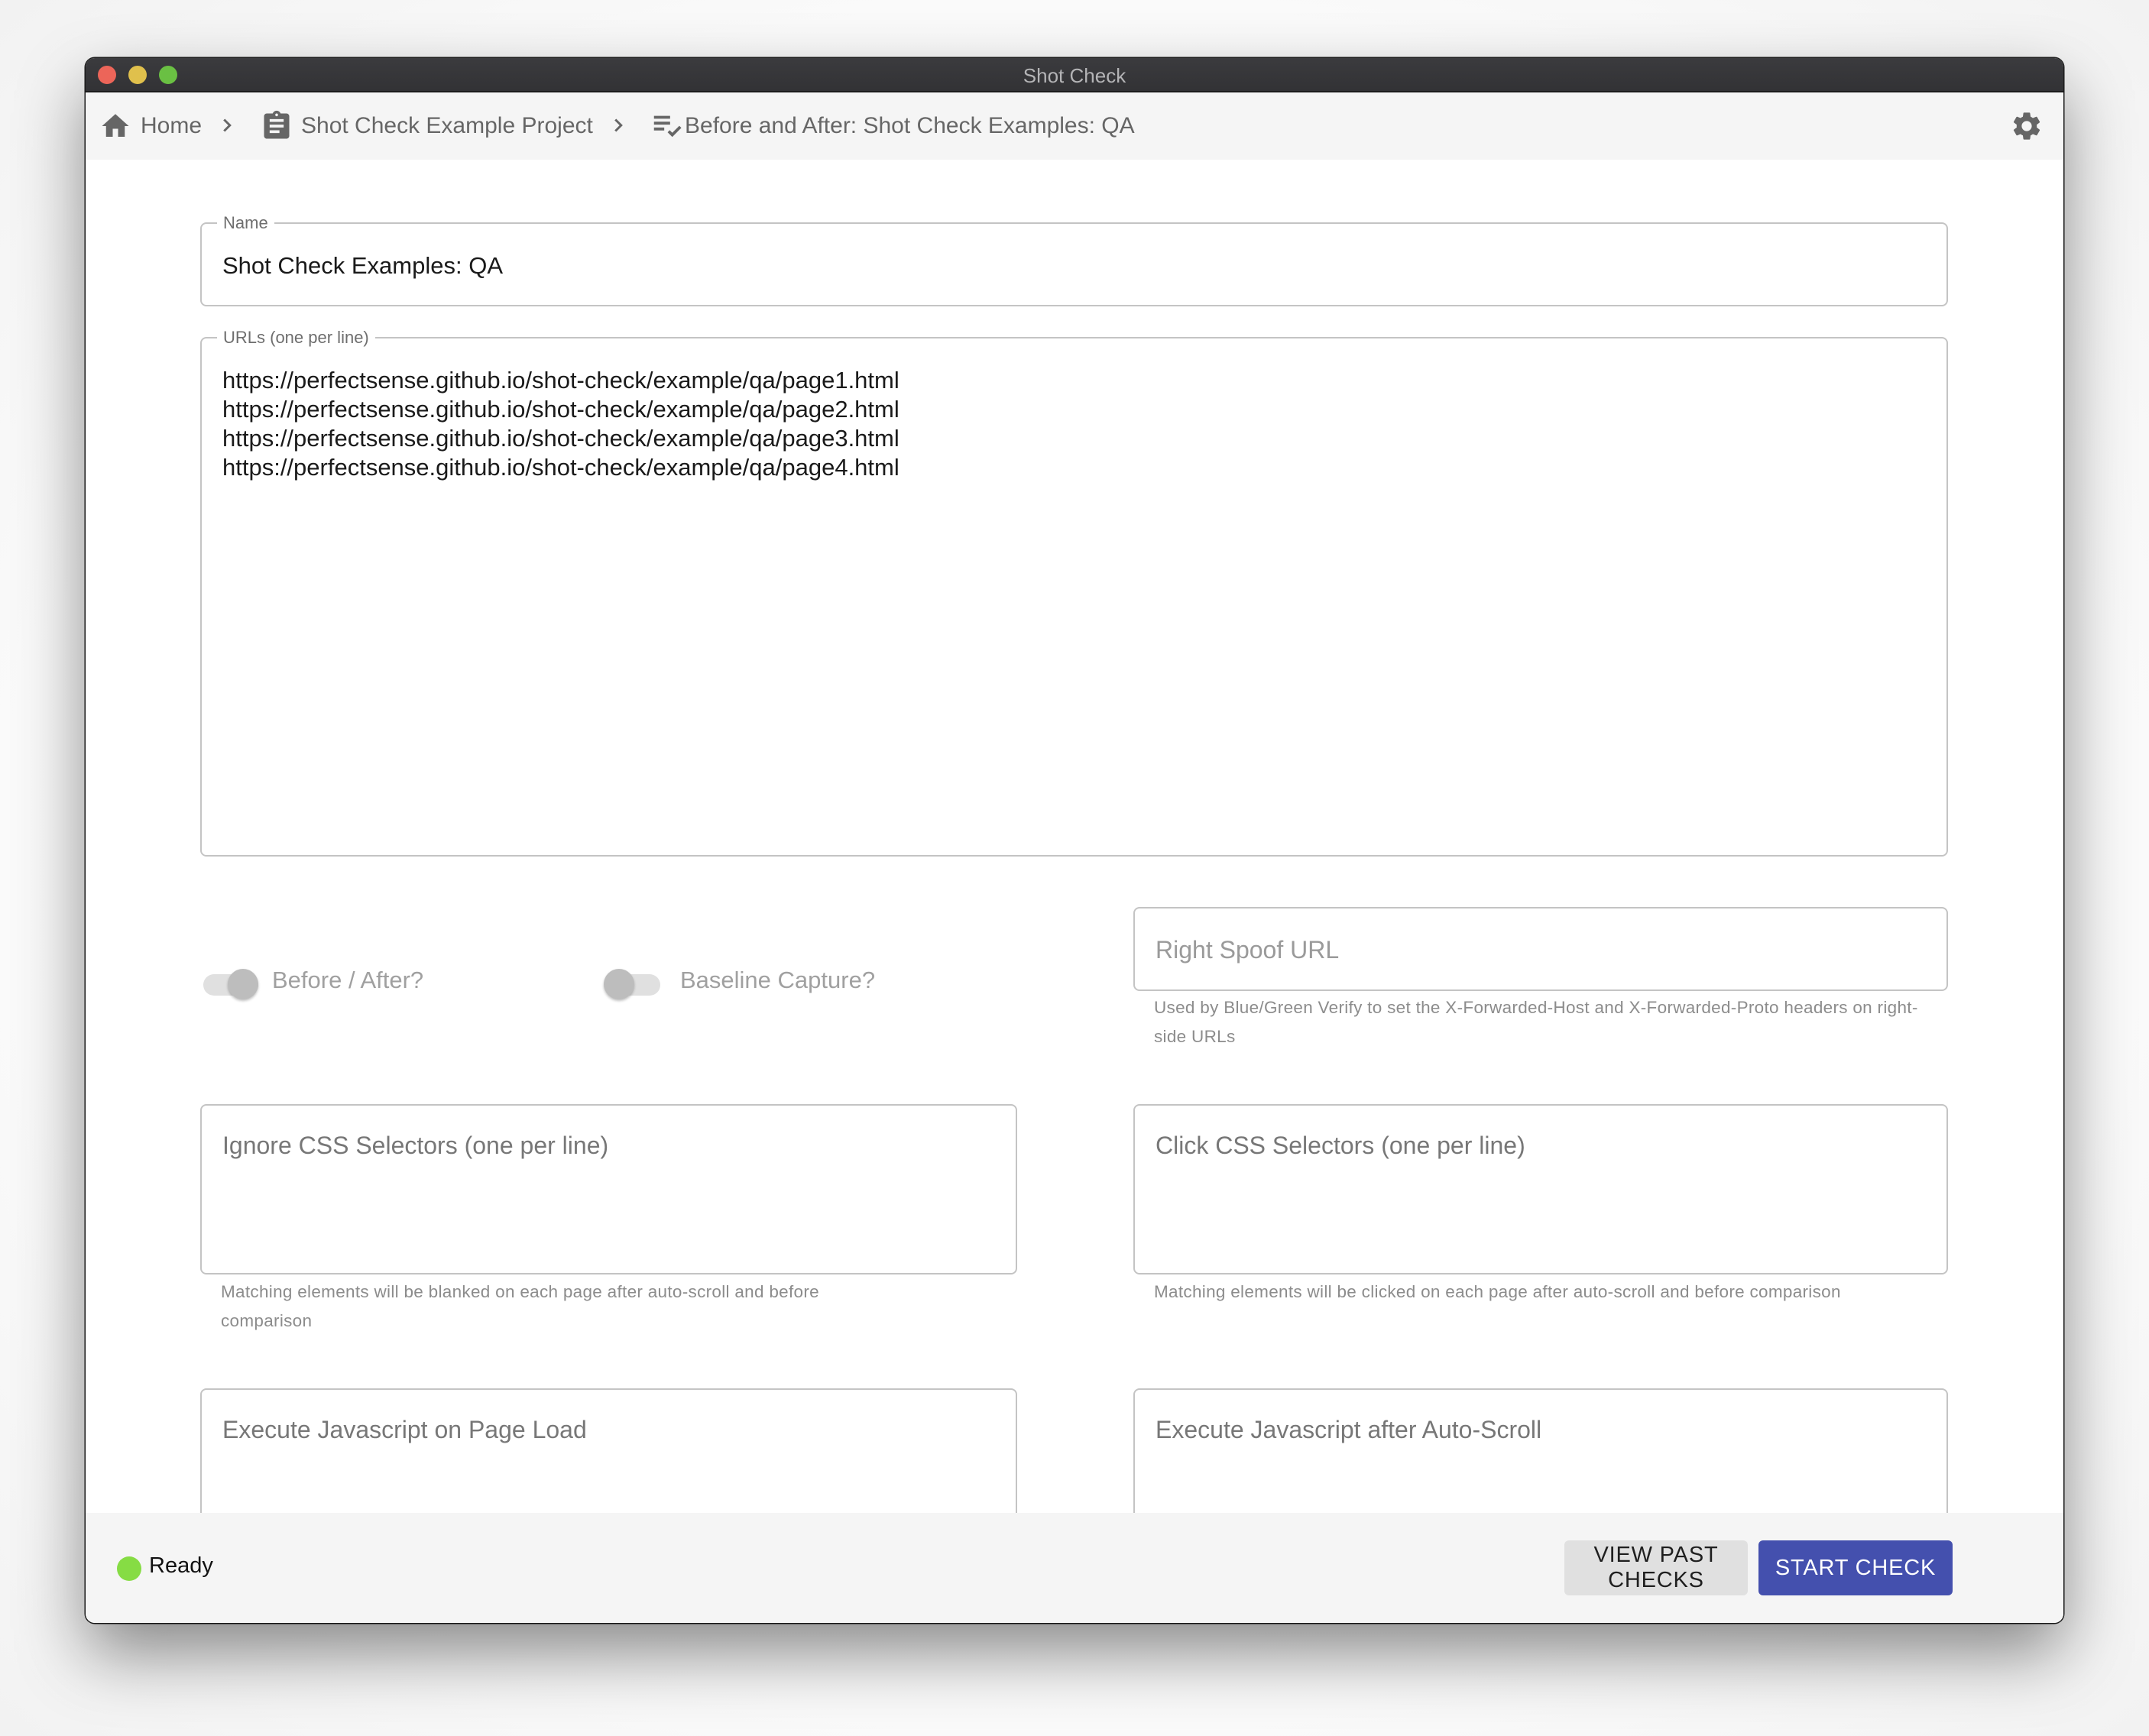 The height and width of the screenshot is (1736, 2149). What do you see at coordinates (245, 223) in the screenshot?
I see `name-field-label: Name` at bounding box center [245, 223].